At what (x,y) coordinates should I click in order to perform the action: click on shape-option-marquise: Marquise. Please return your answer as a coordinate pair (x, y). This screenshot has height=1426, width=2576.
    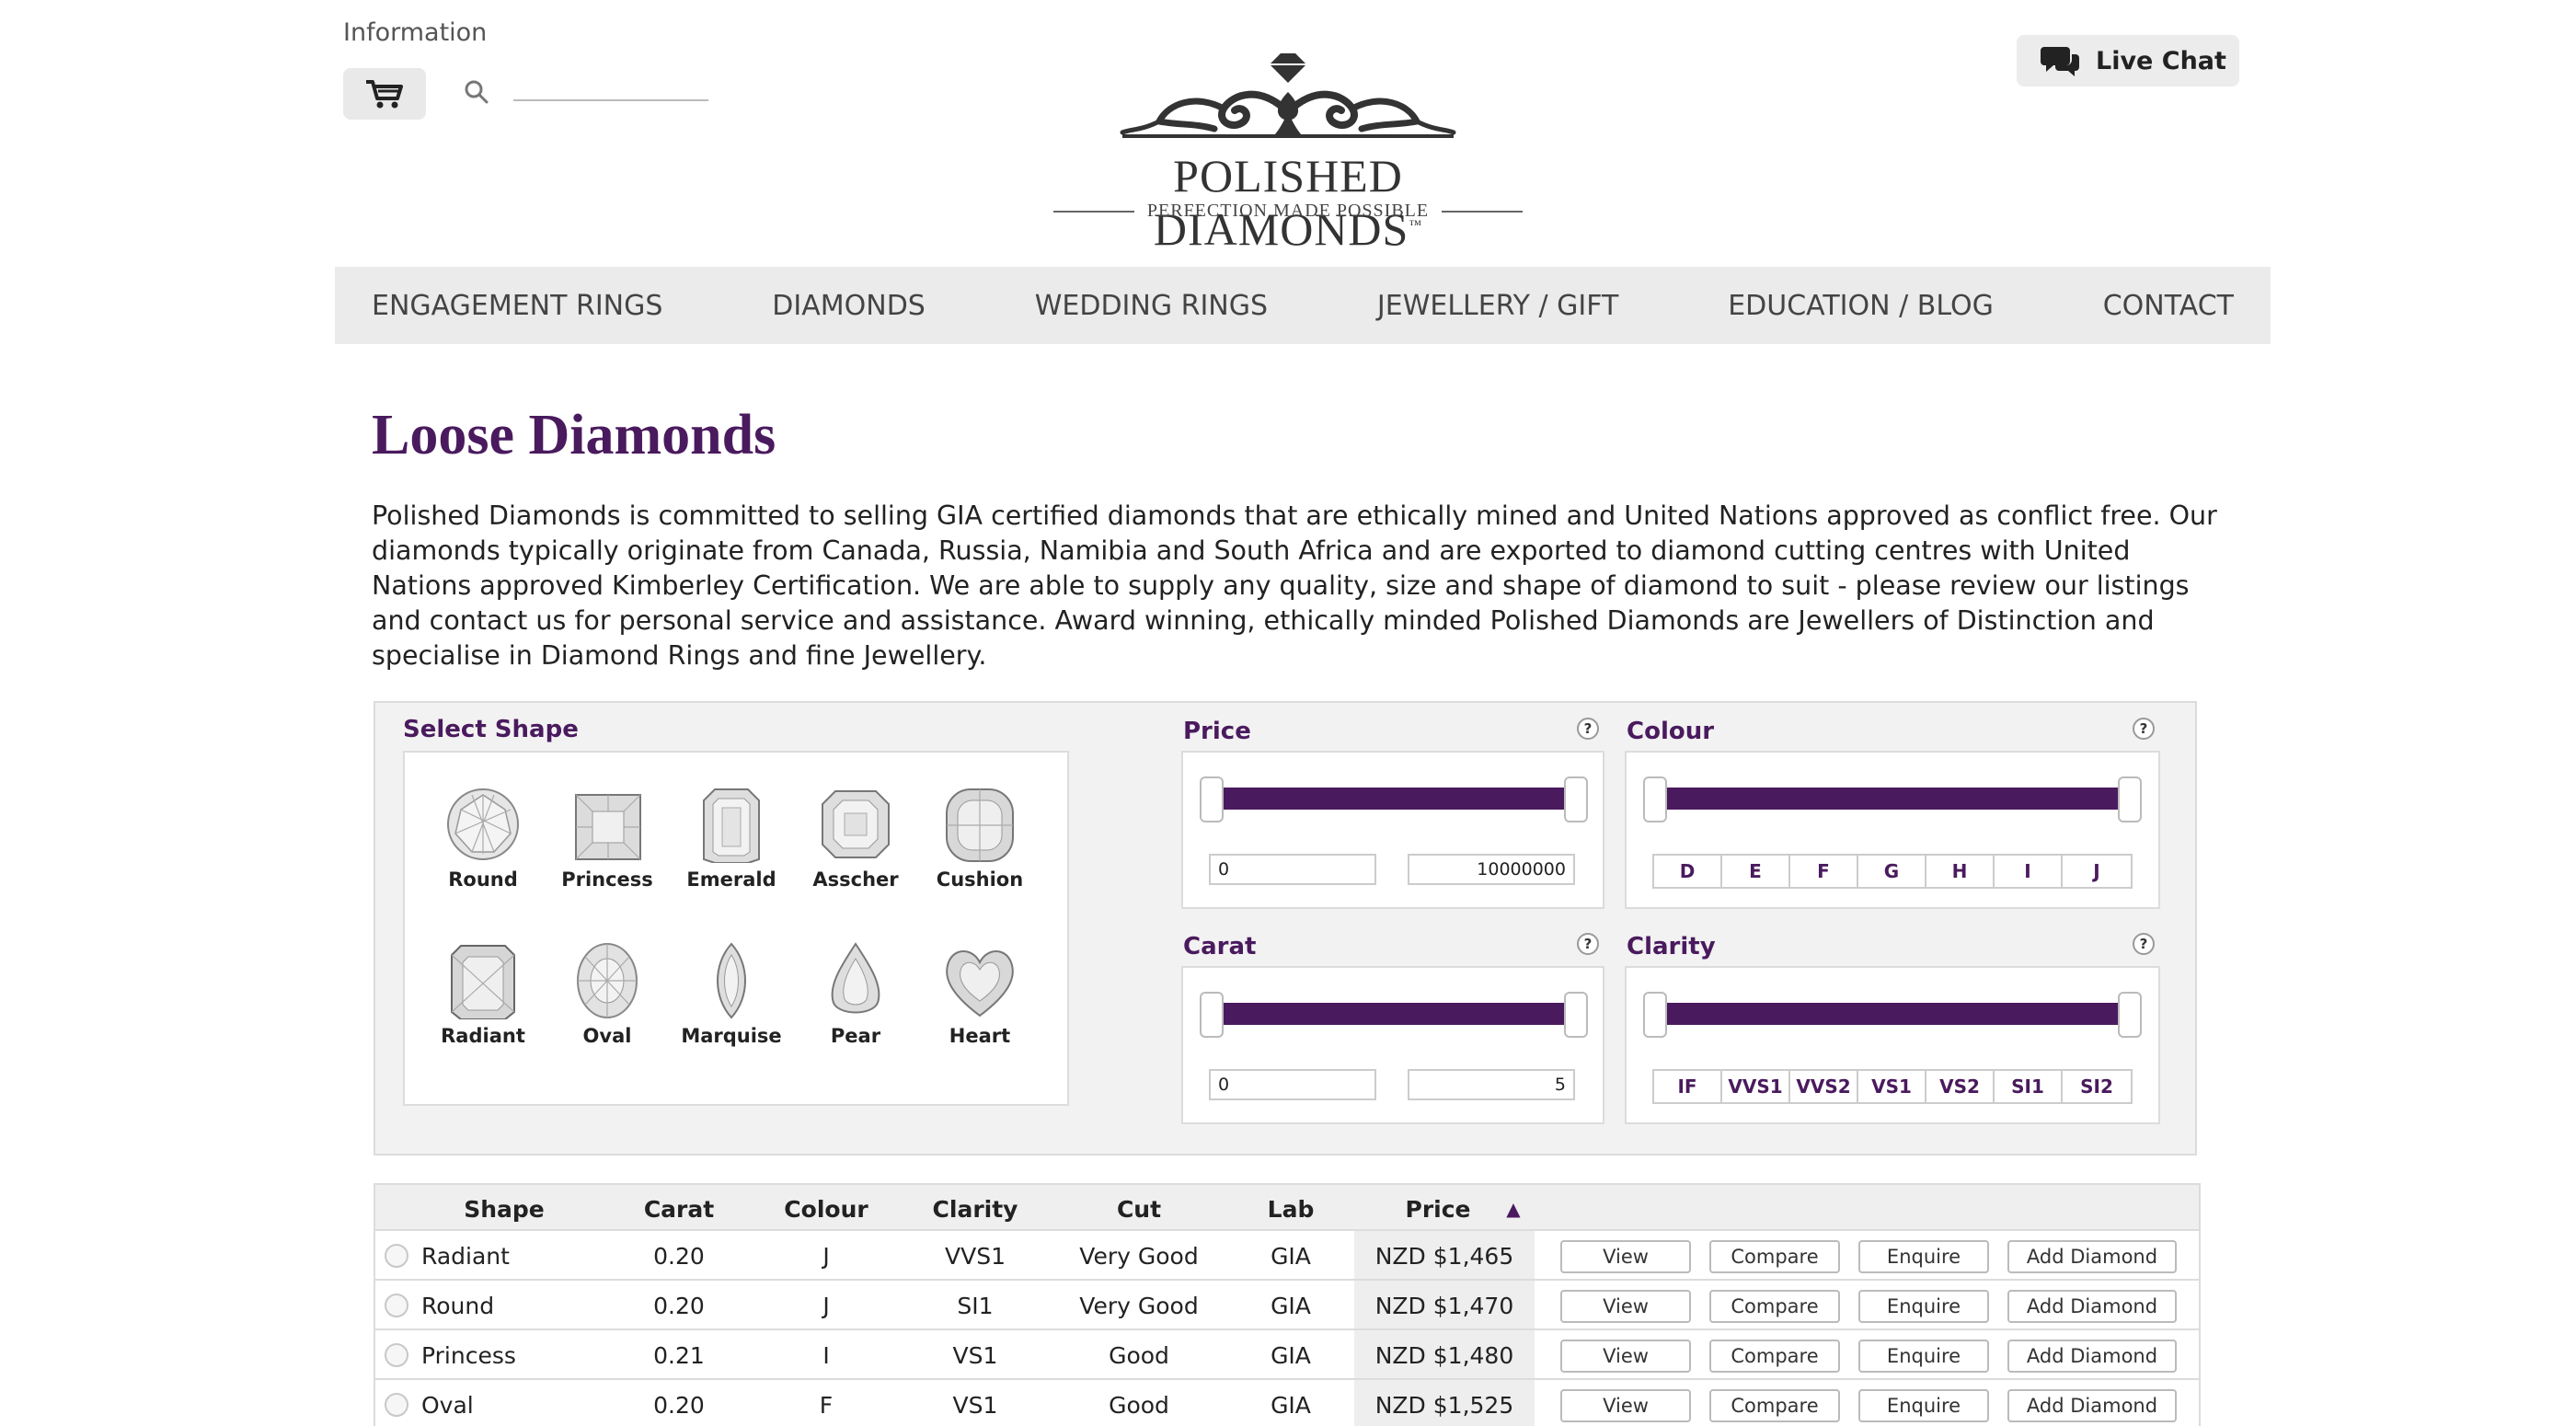
    Looking at the image, I should click on (731, 995).